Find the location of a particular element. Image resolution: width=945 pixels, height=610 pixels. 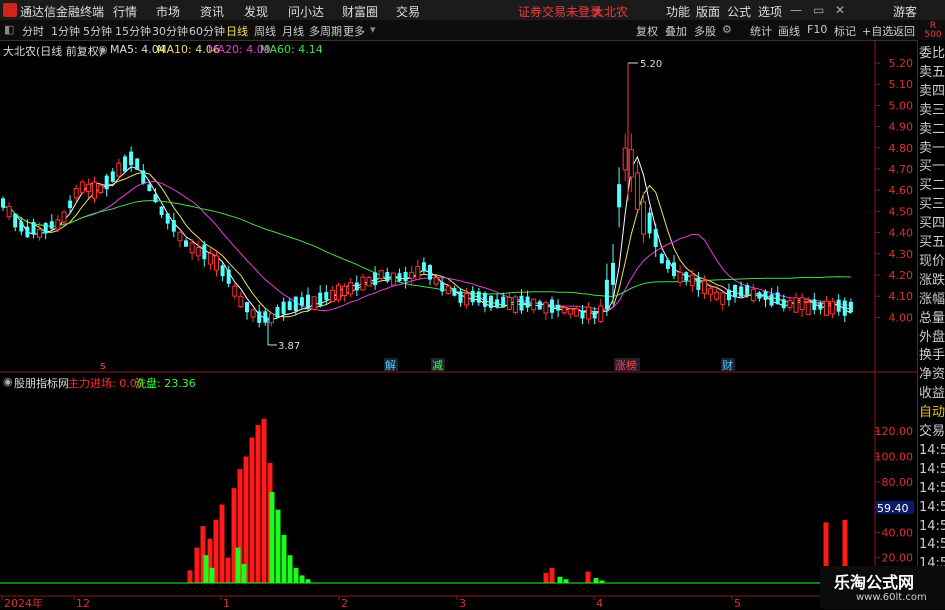

quote-label: 换手 is located at coordinates (932, 355).